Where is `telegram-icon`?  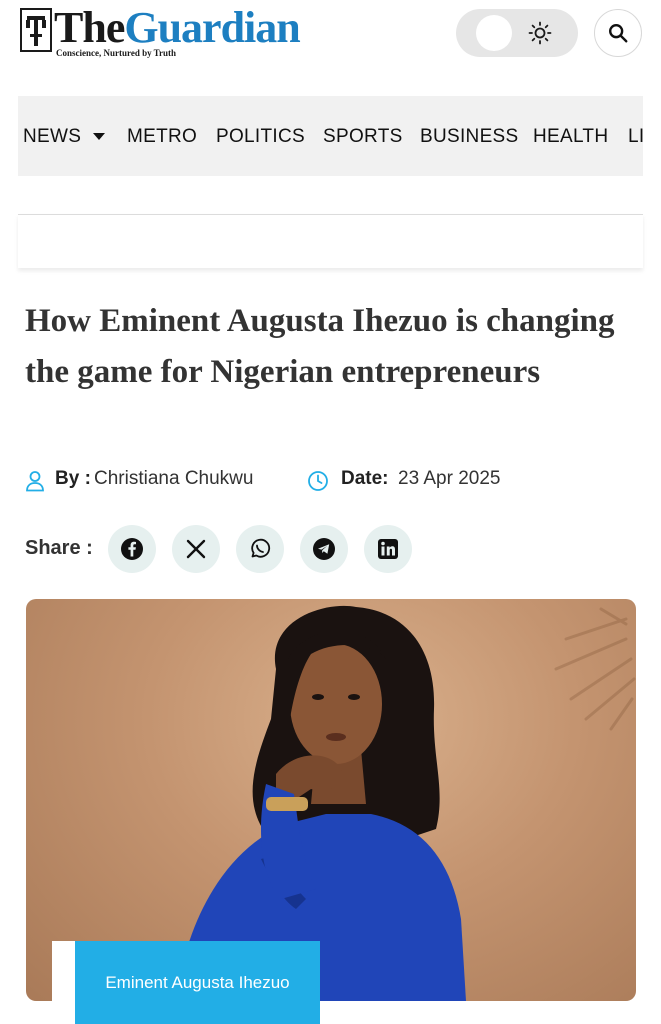 telegram-icon is located at coordinates (324, 549).